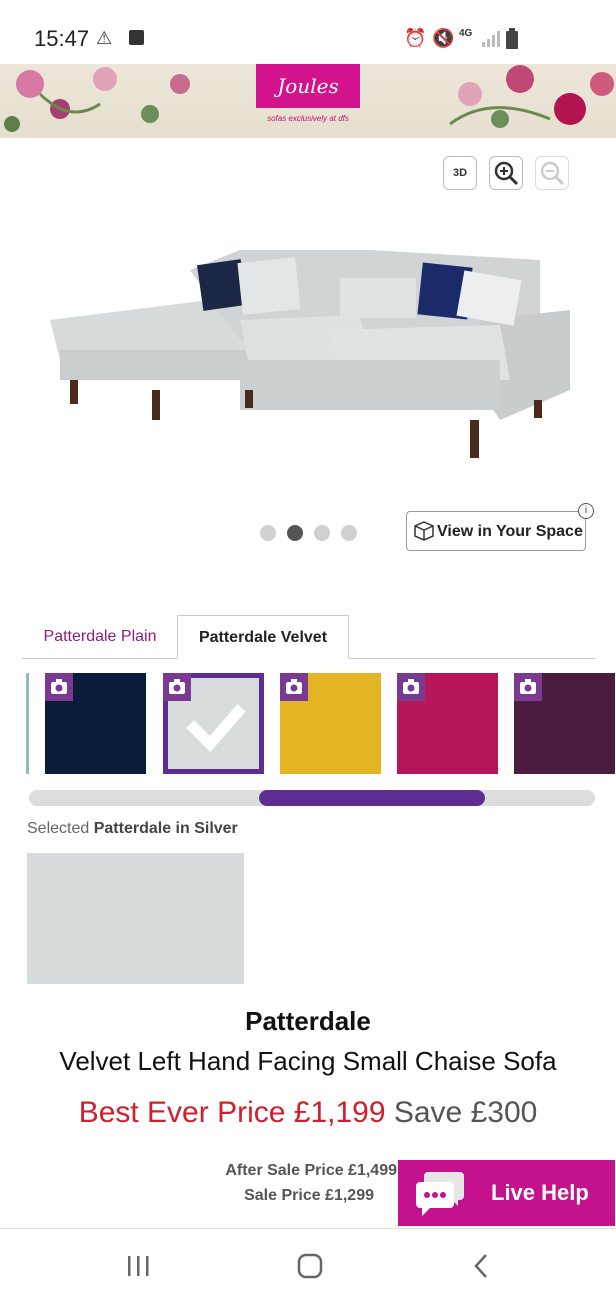 This screenshot has height=1301, width=616. Describe the element at coordinates (424, 531) in the screenshot. I see `cube-icon` at that location.